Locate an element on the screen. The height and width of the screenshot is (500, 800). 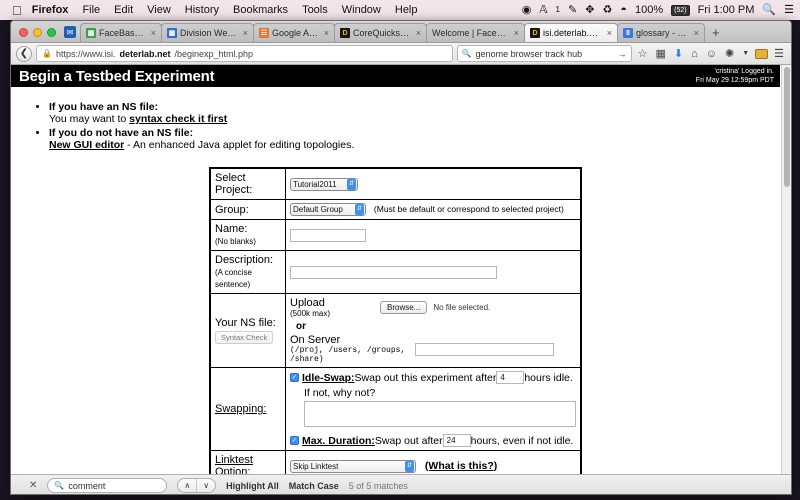
row-select-project: Select Project: Tutorial2011 ⇵ is located at coordinates (395, 183).